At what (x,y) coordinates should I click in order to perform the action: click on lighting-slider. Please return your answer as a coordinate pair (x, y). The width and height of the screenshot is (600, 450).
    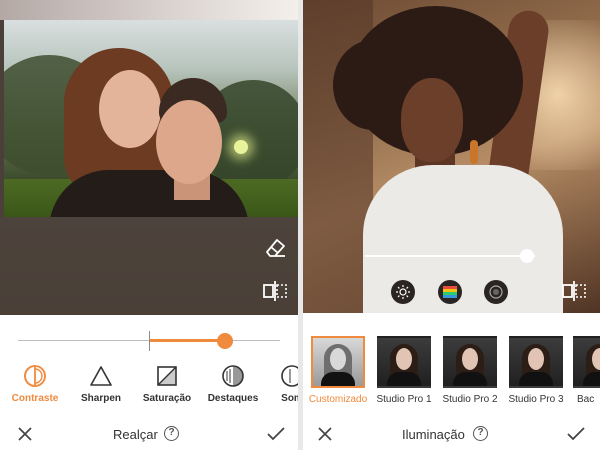
    Looking at the image, I should click on (450, 256).